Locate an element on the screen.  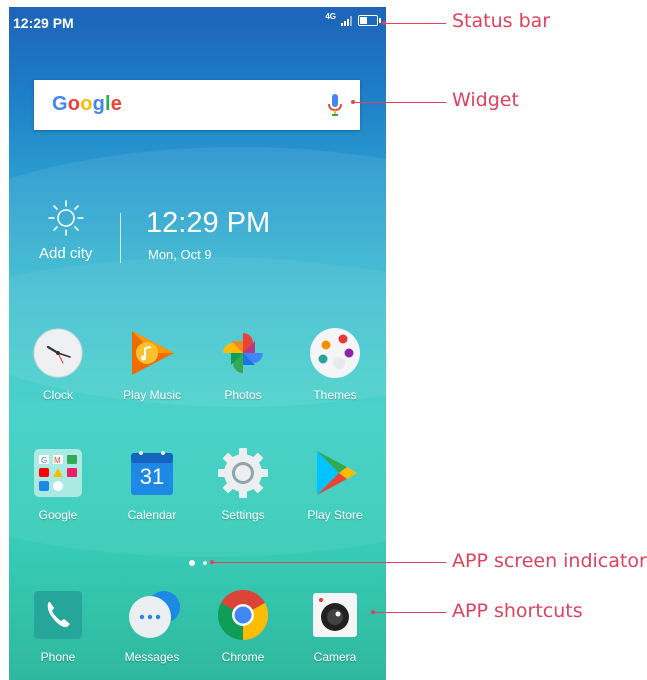
app-google-folder: G M Google is located at coordinates (58, 484).